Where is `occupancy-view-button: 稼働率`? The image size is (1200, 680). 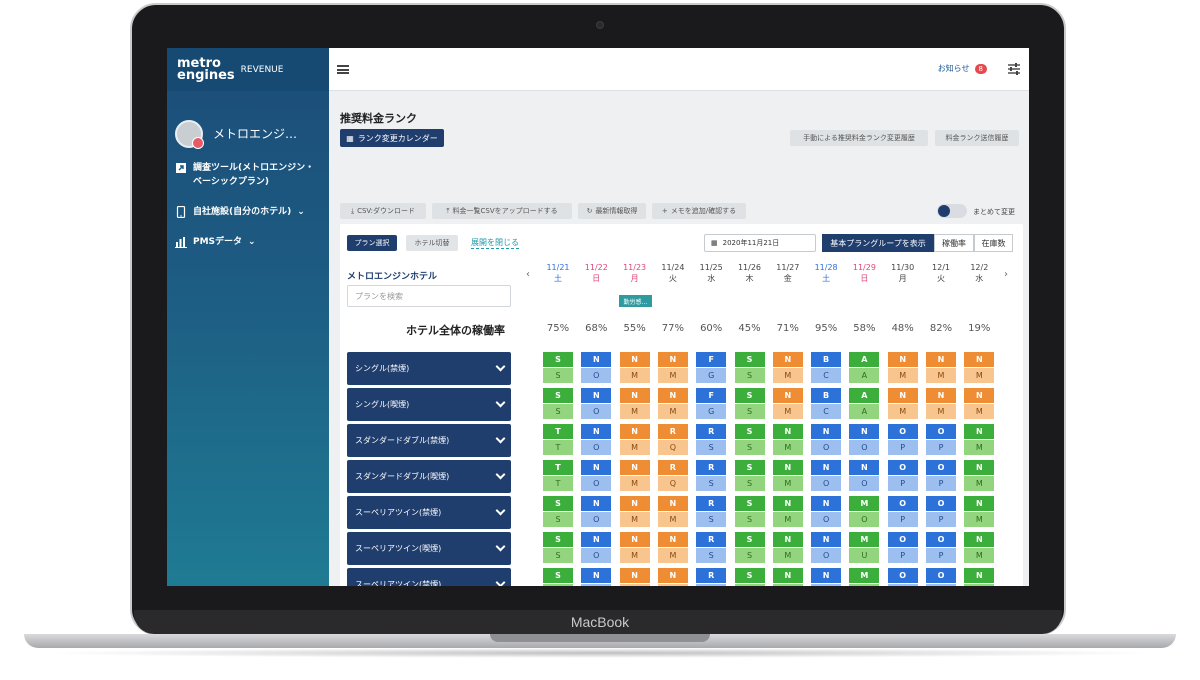
occupancy-view-button: 稼働率 is located at coordinates (954, 243).